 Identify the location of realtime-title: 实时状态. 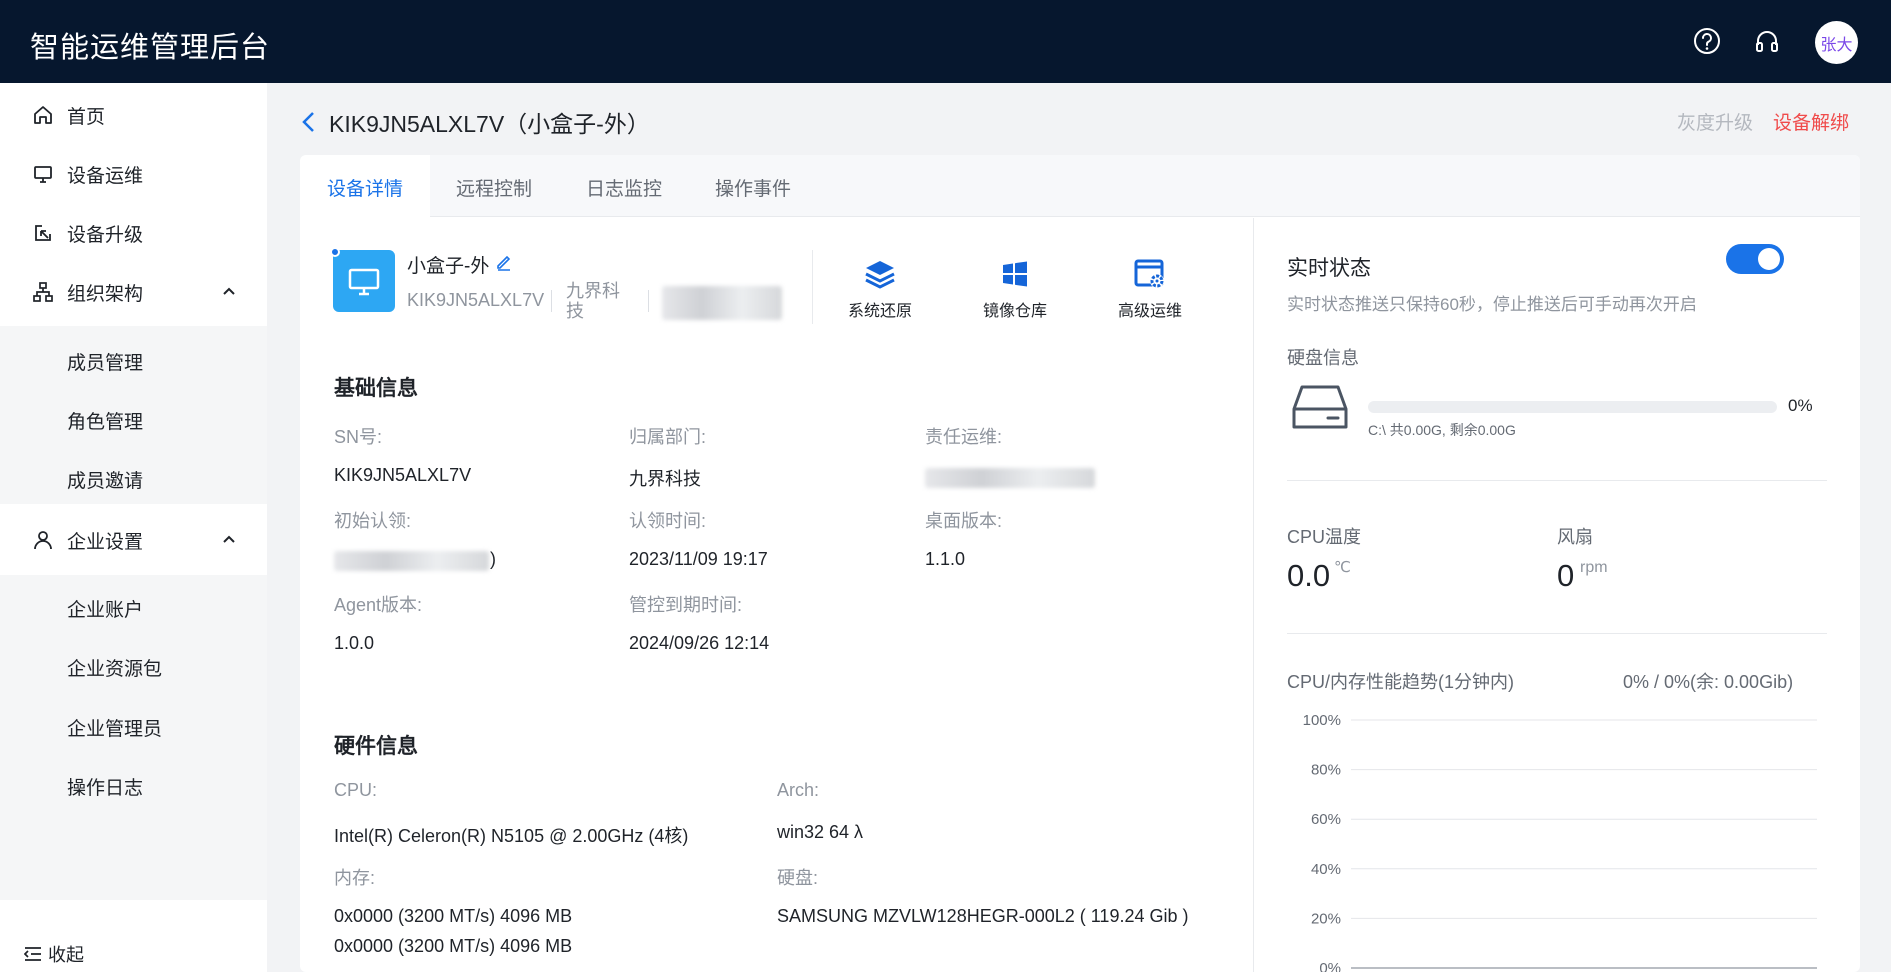
(1329, 268).